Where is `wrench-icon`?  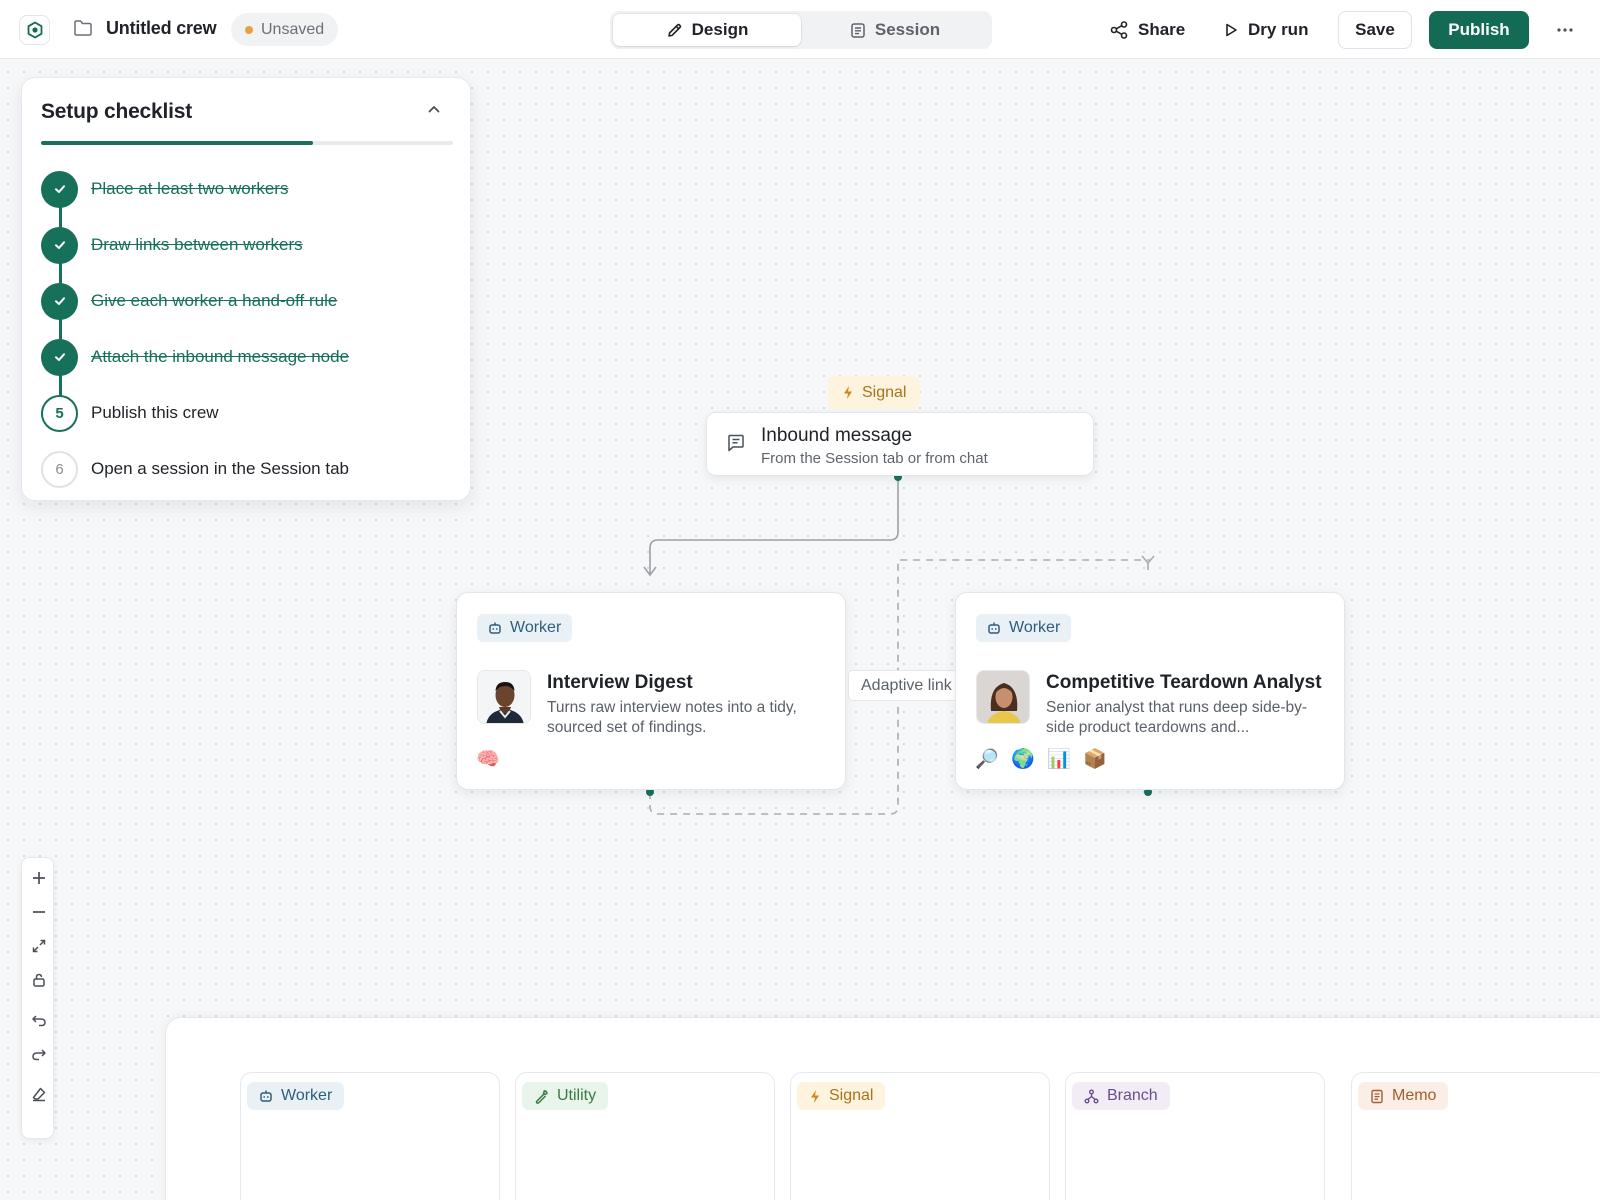
wrench-icon is located at coordinates (541, 1096).